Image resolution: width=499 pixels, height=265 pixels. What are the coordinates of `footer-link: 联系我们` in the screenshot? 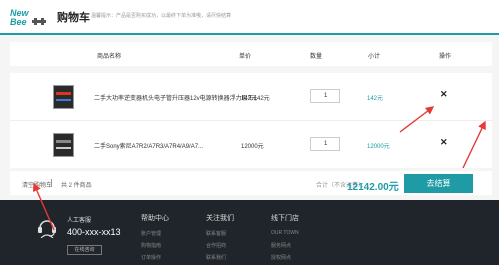 It's located at (216, 257).